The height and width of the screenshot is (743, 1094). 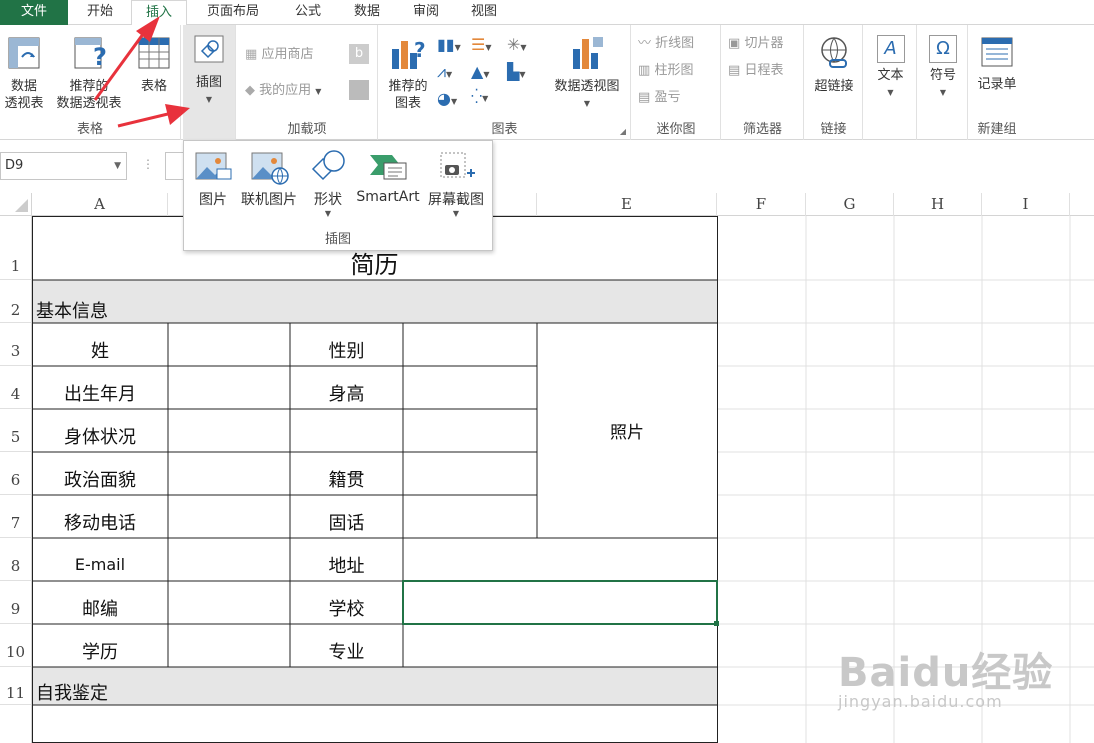 I want to click on app-store-button: ▦ 应用商店, so click(x=279, y=55).